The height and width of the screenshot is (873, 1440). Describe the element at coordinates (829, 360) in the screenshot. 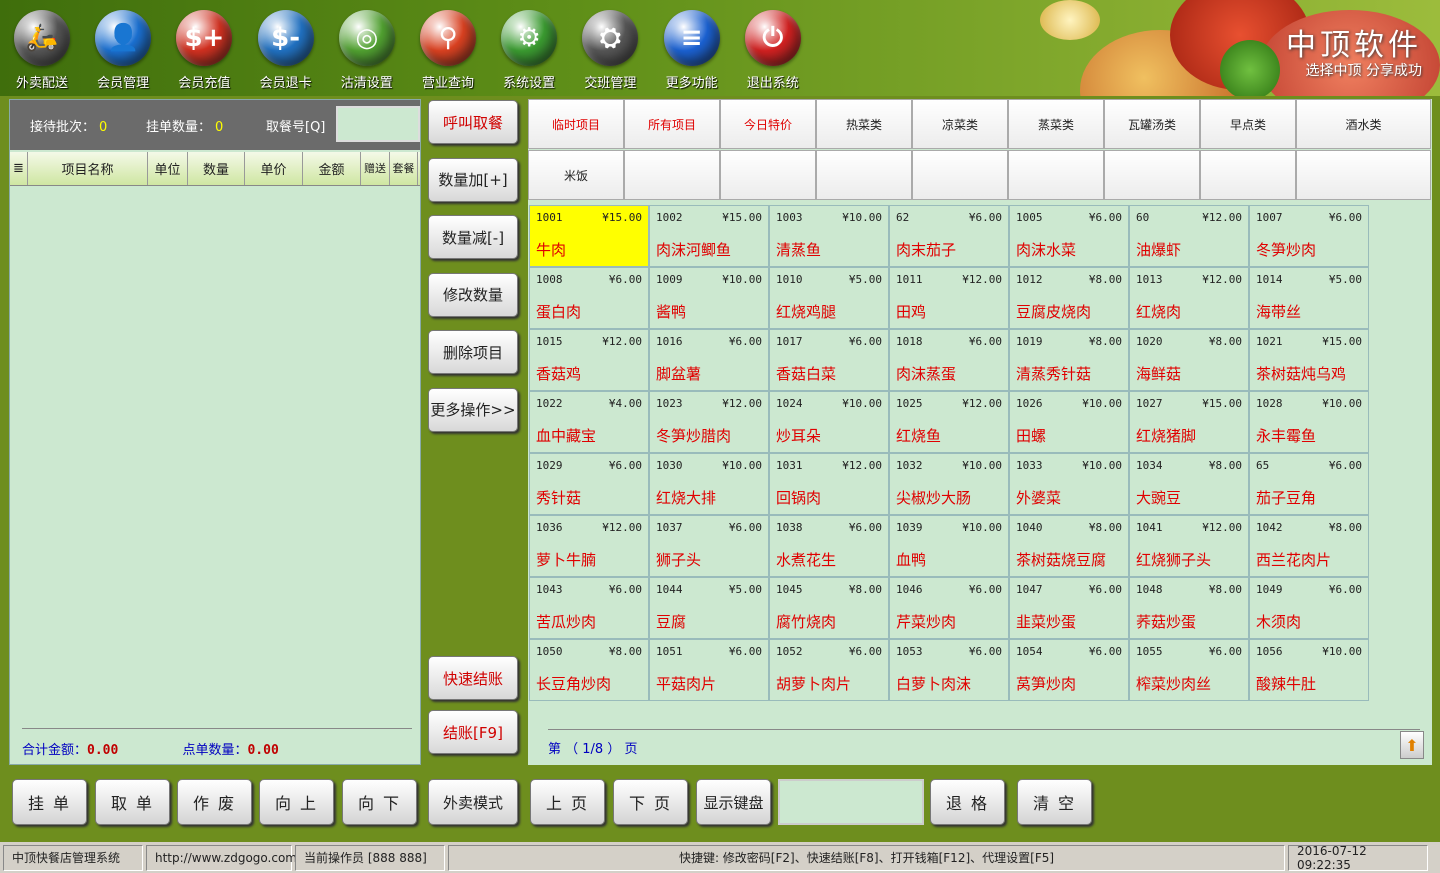

I see `menu-item: 1017 ¥6.00 香菇白菜` at that location.